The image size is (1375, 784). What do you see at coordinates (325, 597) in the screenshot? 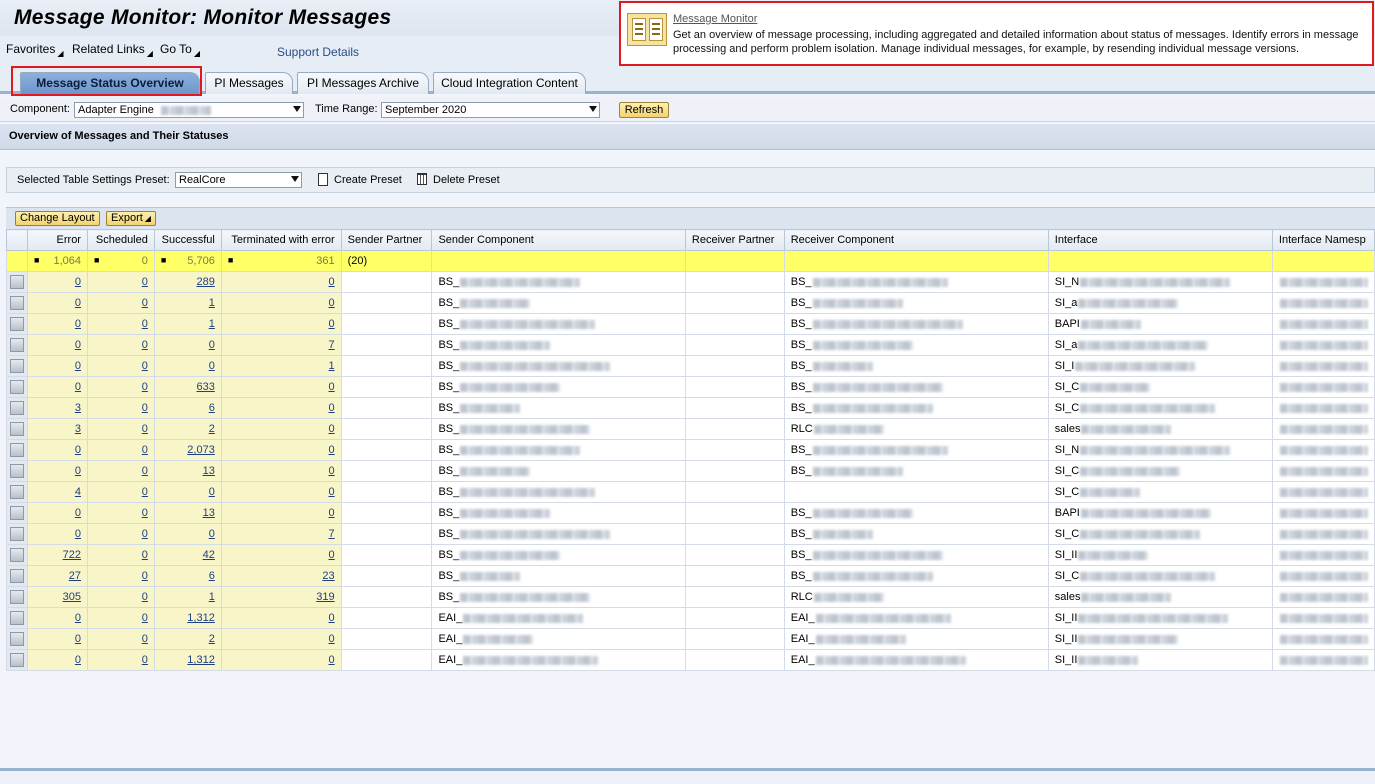
I see `terminated-count-link: 319` at bounding box center [325, 597].